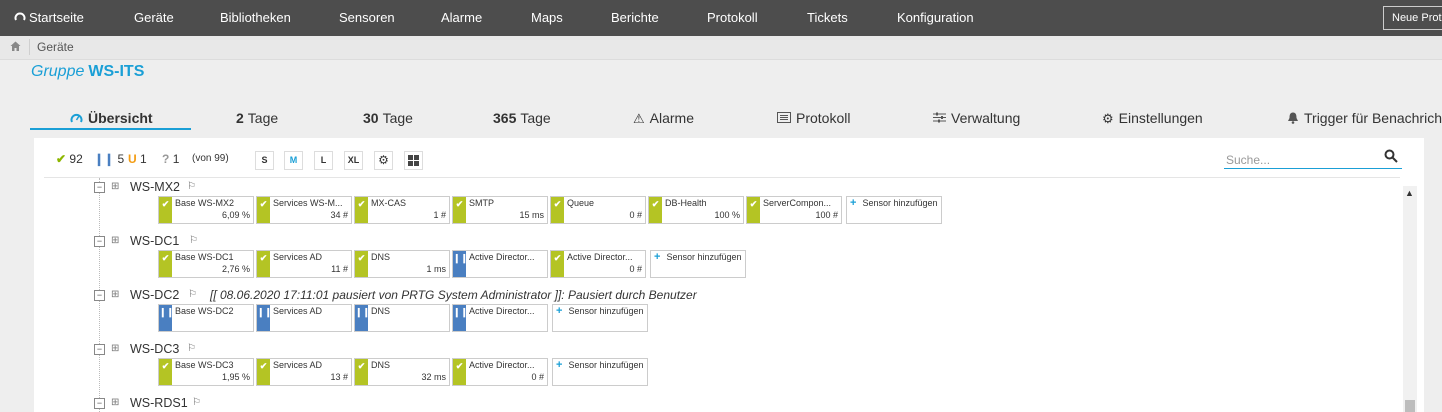  What do you see at coordinates (264, 160) in the screenshot?
I see `size-s-button: S` at bounding box center [264, 160].